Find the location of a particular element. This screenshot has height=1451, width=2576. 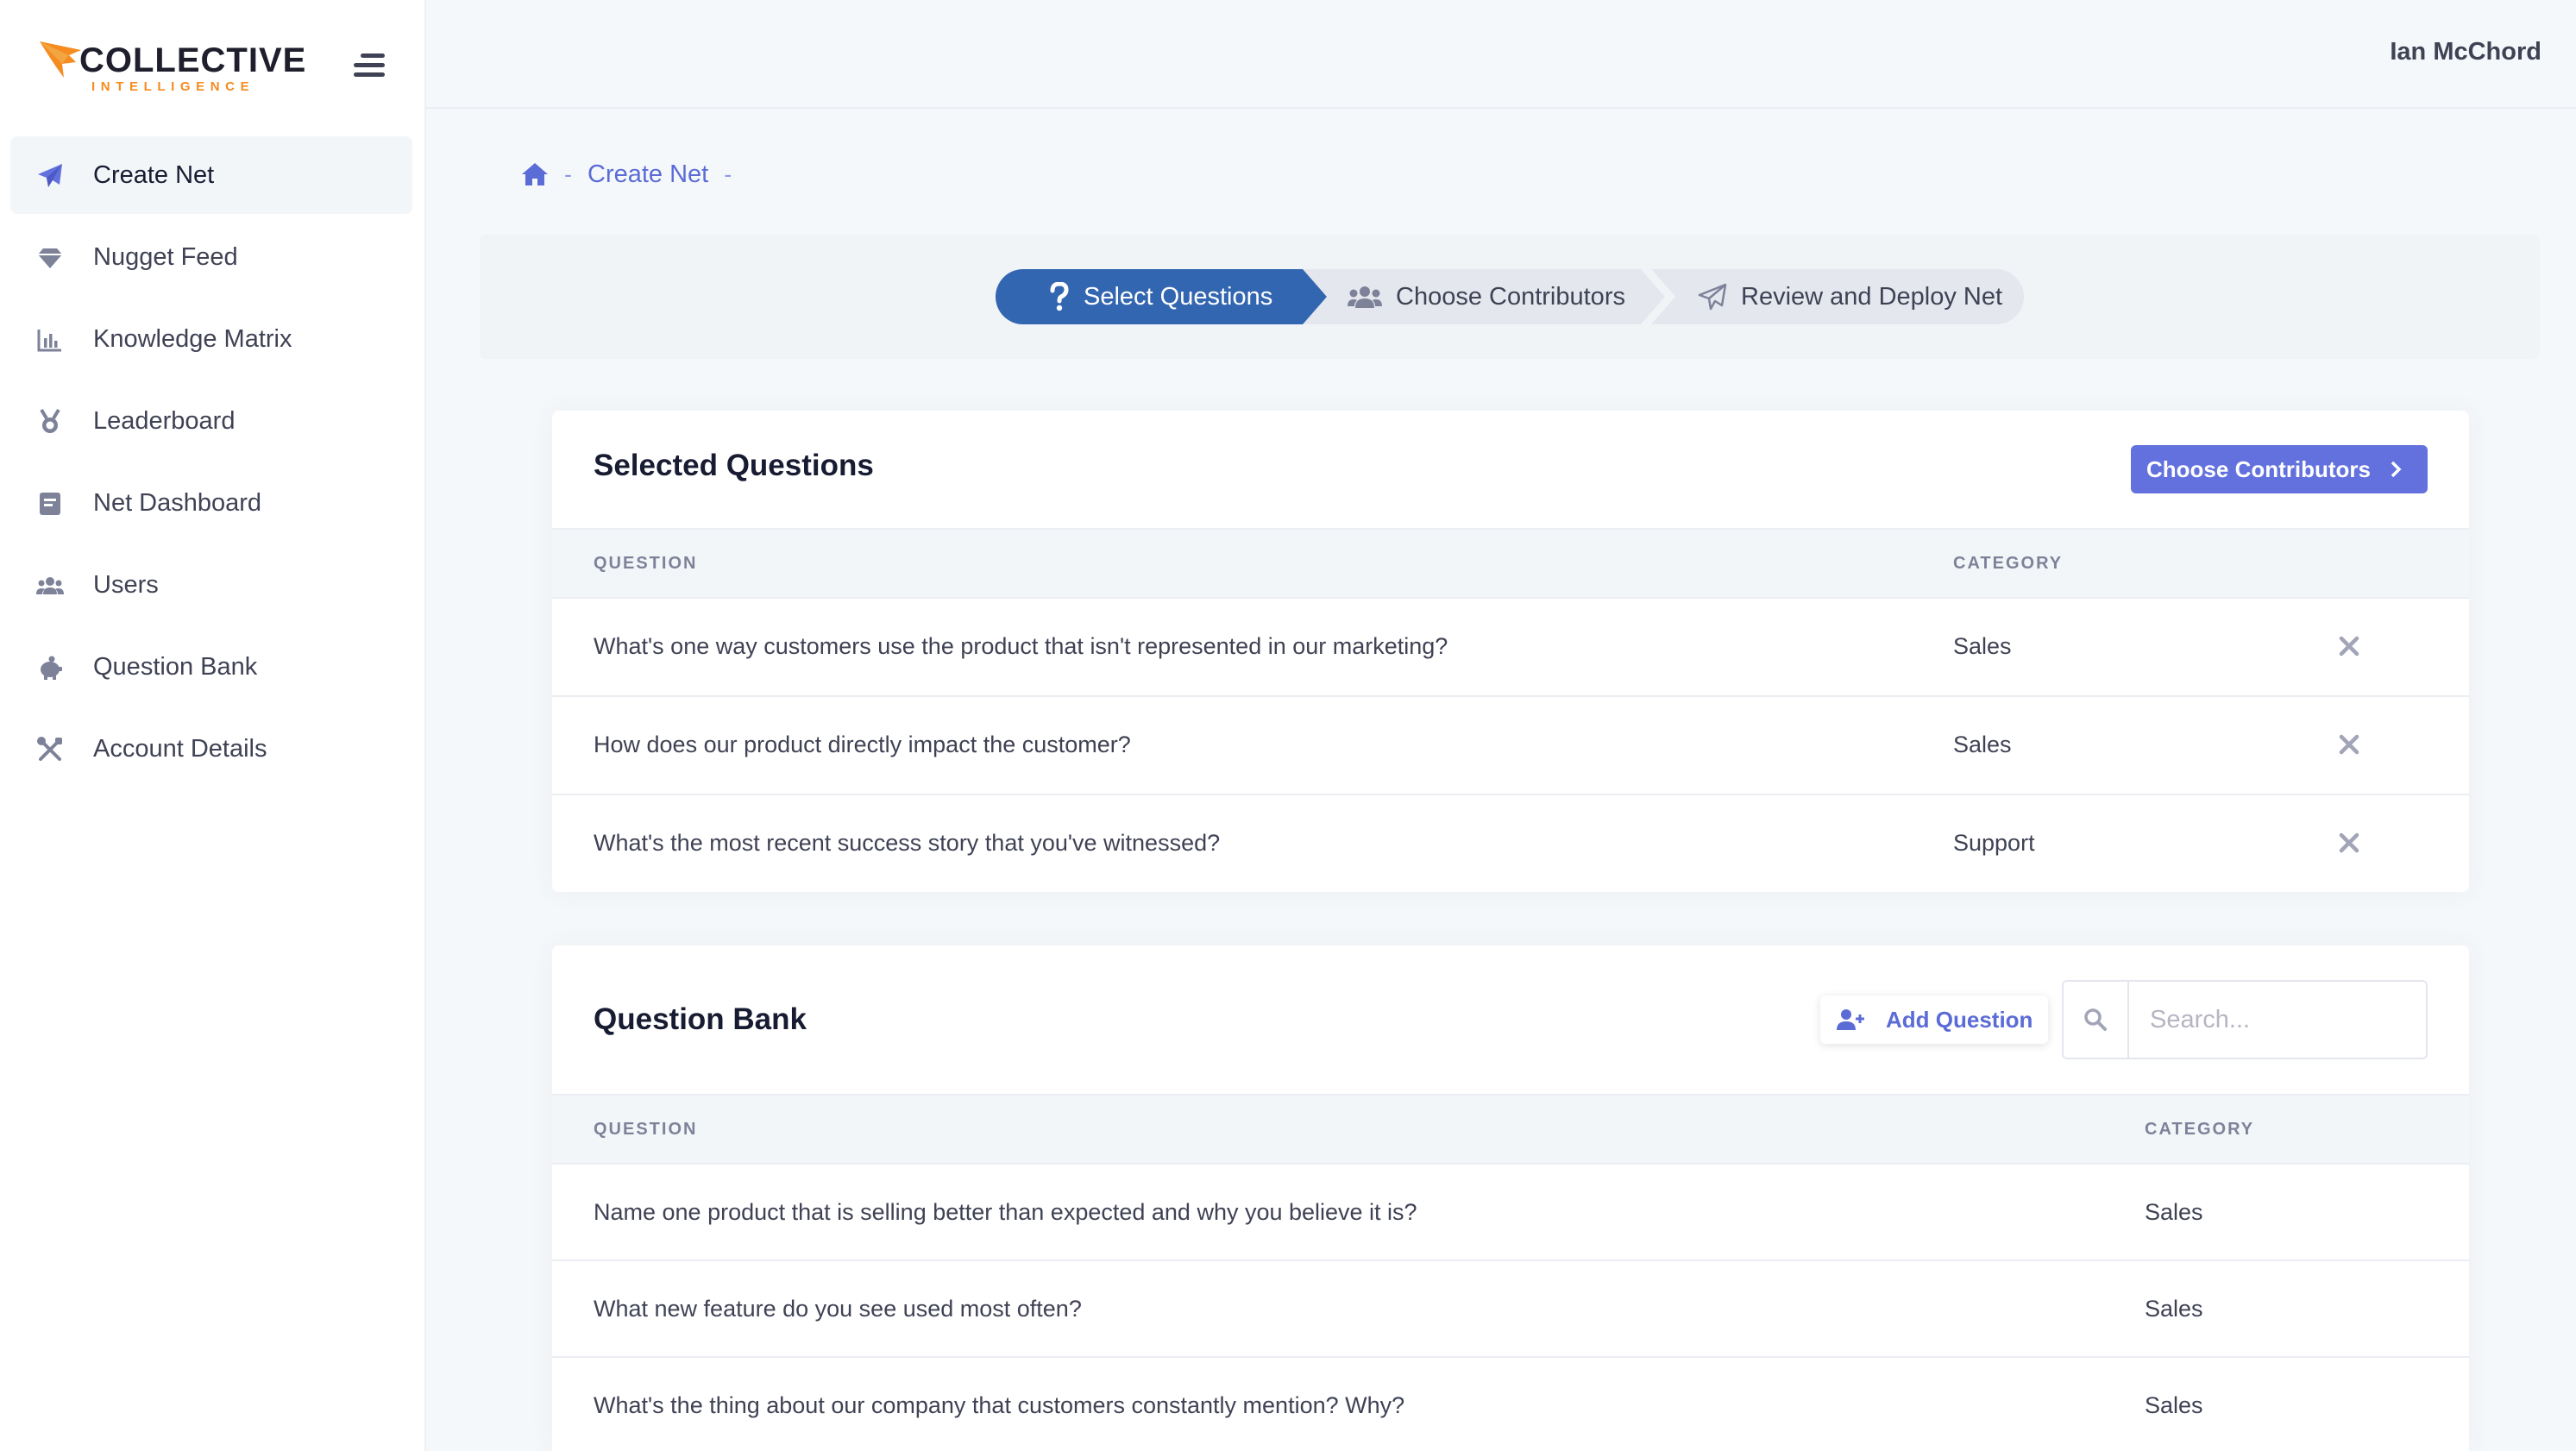

sidebar-item-label: Create Net is located at coordinates (154, 174).